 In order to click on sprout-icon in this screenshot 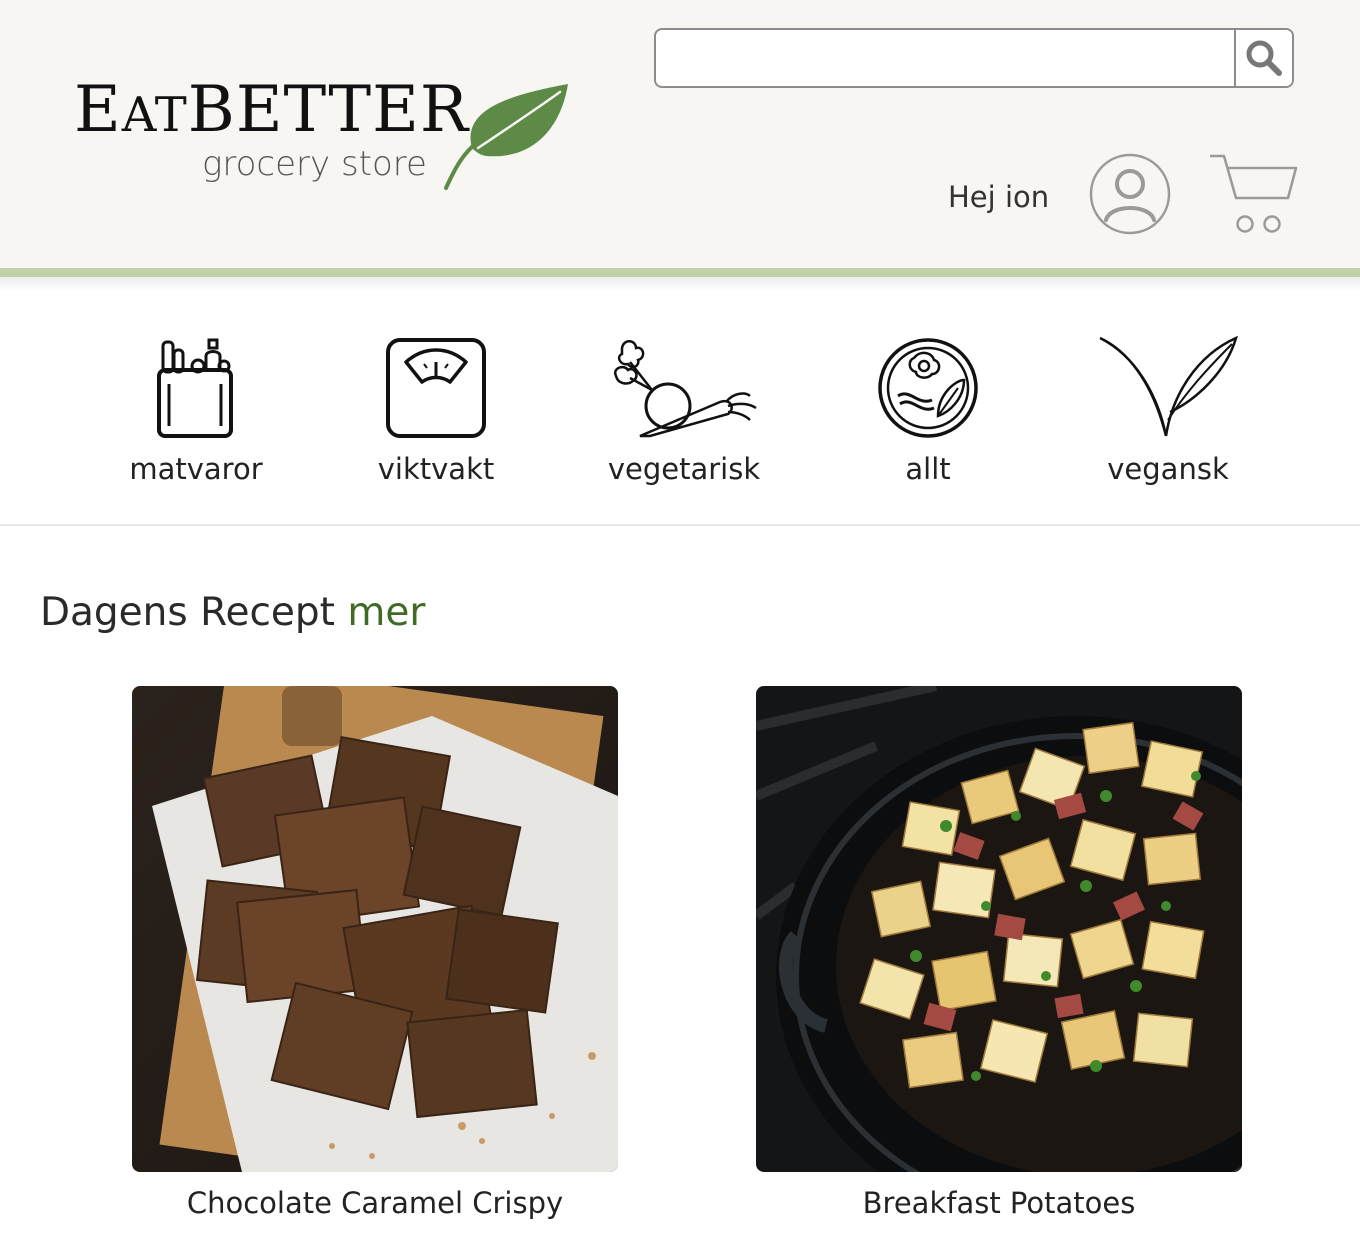, I will do `click(1168, 386)`.